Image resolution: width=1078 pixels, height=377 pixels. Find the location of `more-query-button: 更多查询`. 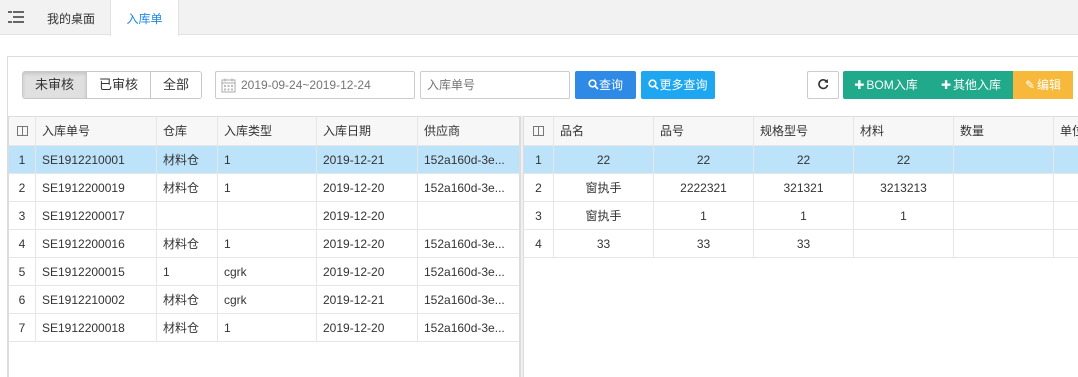

more-query-button: 更多查询 is located at coordinates (678, 85).